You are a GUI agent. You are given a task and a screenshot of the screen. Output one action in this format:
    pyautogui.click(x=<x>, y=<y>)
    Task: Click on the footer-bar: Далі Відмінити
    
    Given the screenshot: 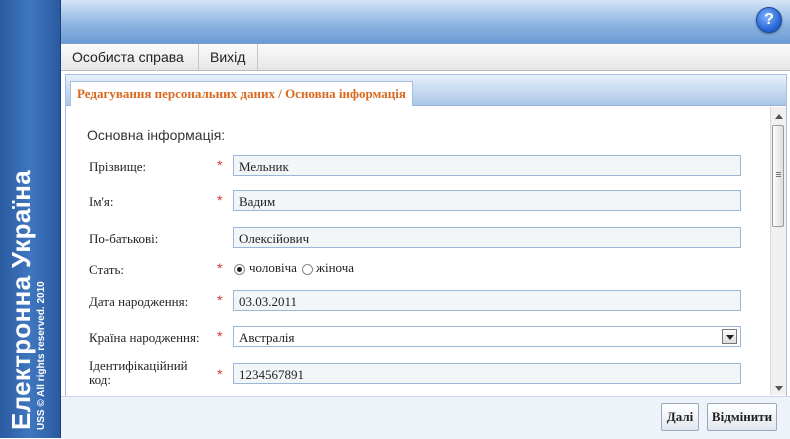 What is the action you would take?
    pyautogui.click(x=425, y=417)
    